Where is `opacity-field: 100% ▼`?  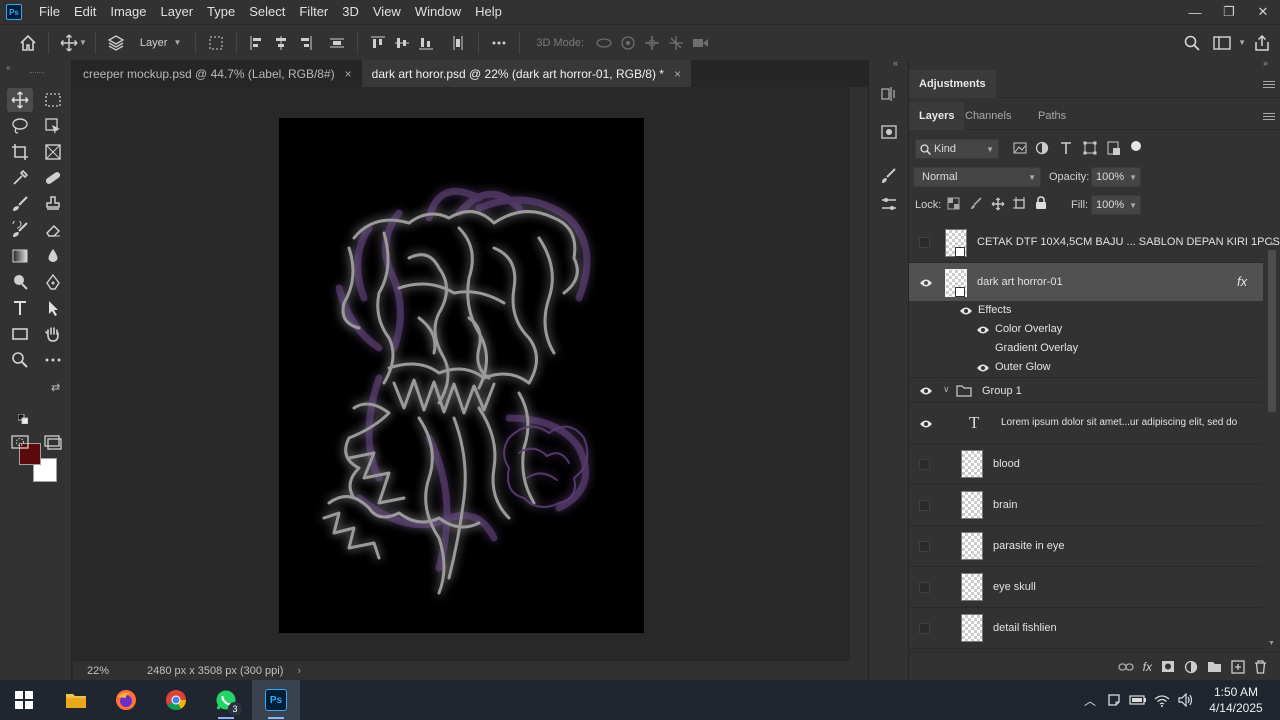
opacity-field: 100% ▼ is located at coordinates (1116, 177).